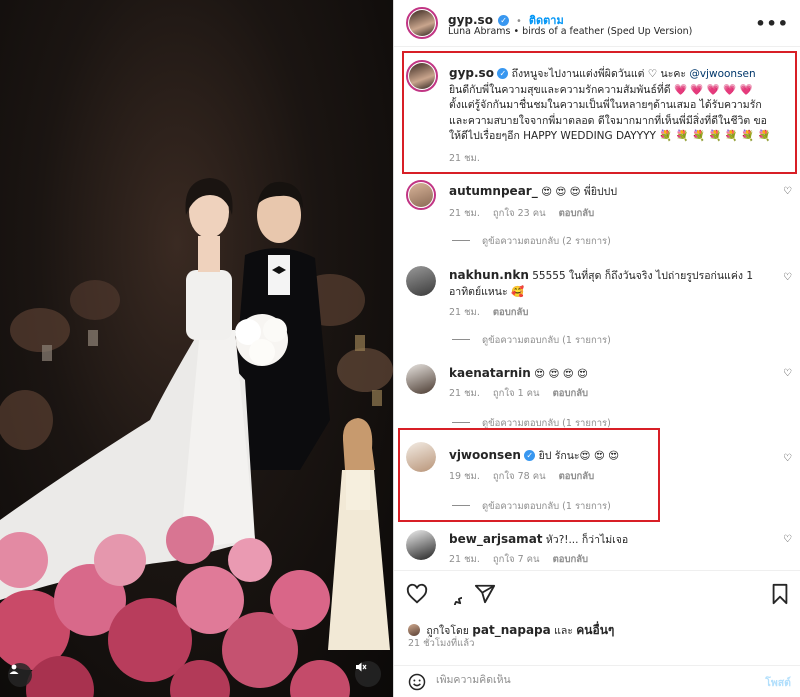 The width and height of the screenshot is (800, 697). Describe the element at coordinates (780, 594) in the screenshot. I see `bookmark-icon` at that location.